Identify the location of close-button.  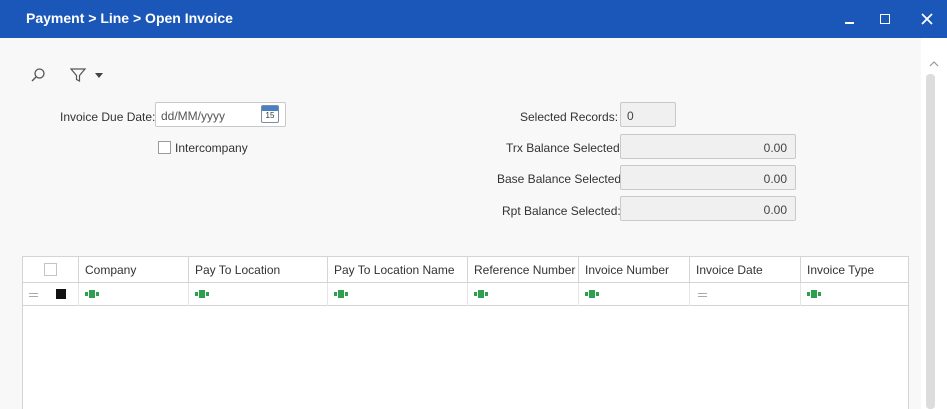
(927, 19).